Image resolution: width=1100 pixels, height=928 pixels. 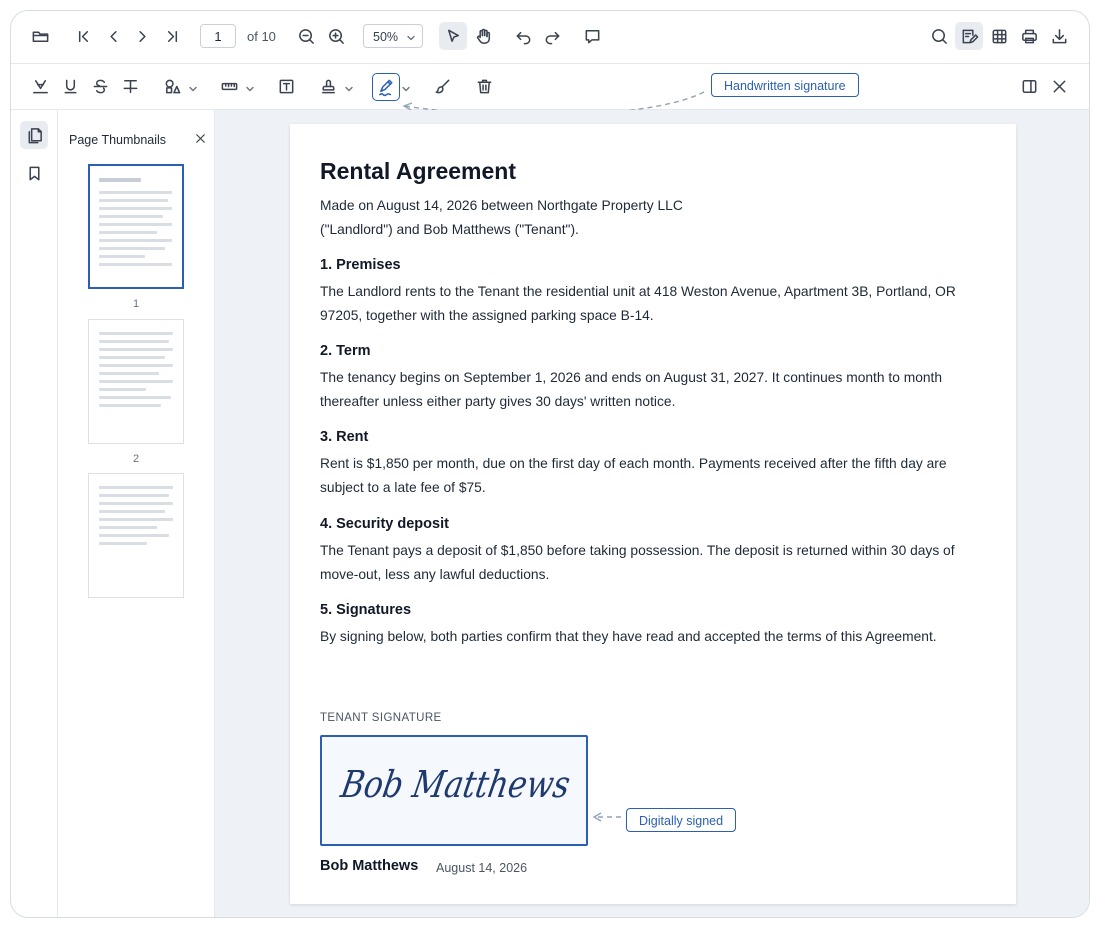 What do you see at coordinates (113, 36) in the screenshot?
I see `previous-page-icon` at bounding box center [113, 36].